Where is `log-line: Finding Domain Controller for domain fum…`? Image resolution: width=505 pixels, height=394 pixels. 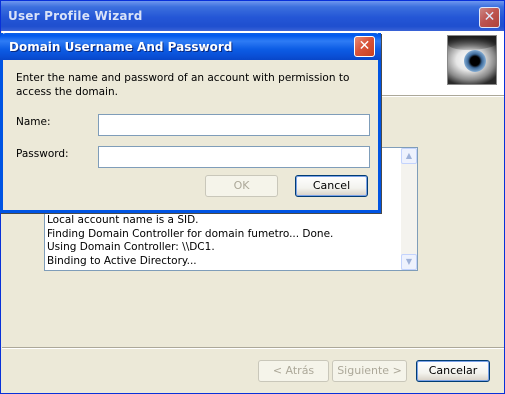
log-line: Finding Domain Controller for domain fum… is located at coordinates (190, 233).